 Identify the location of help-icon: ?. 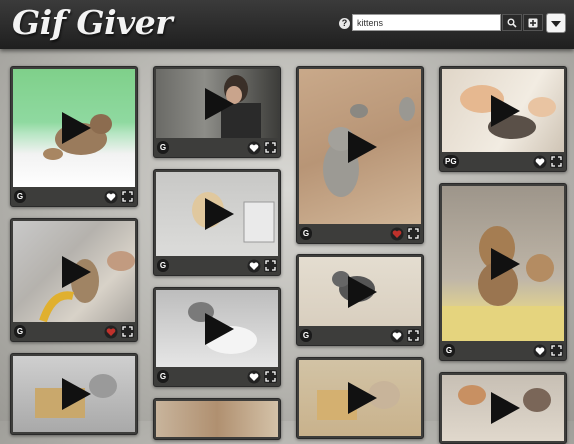
(344, 23).